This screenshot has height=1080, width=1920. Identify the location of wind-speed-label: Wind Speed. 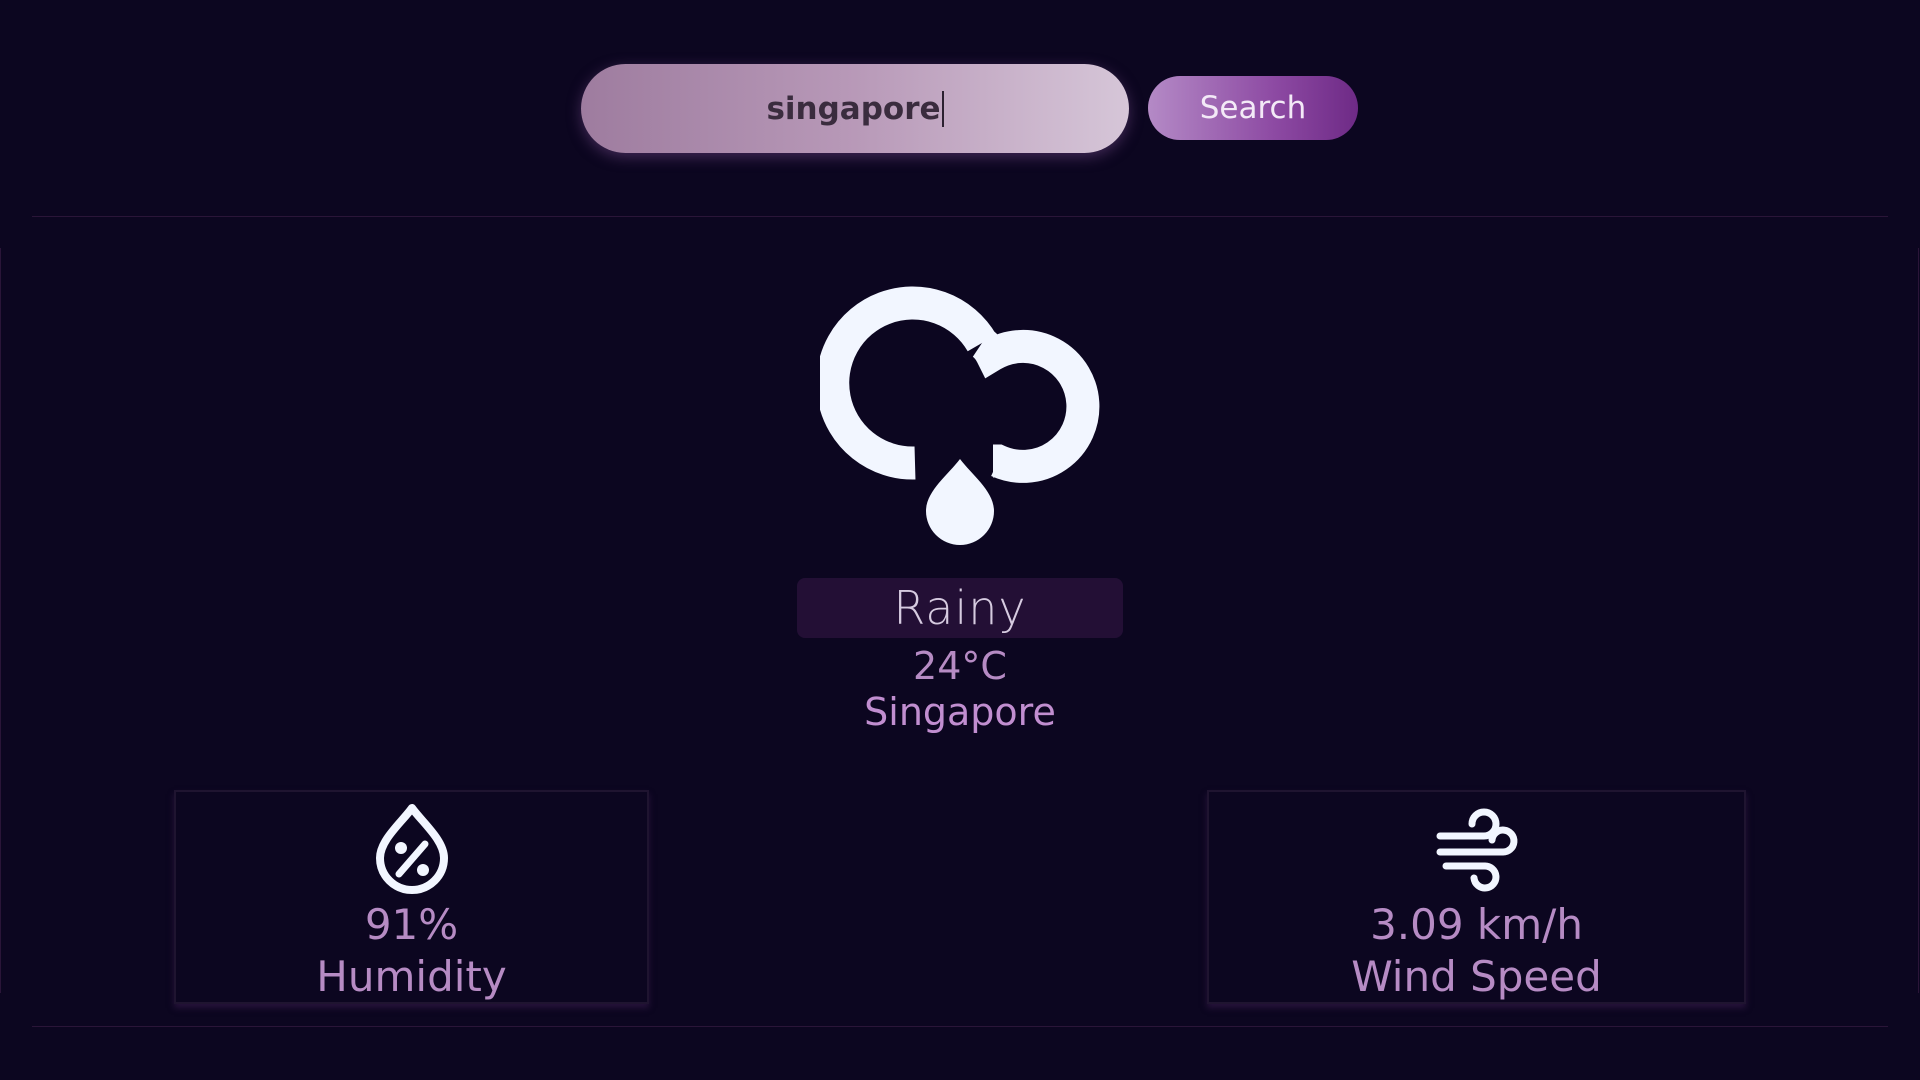
(1476, 976).